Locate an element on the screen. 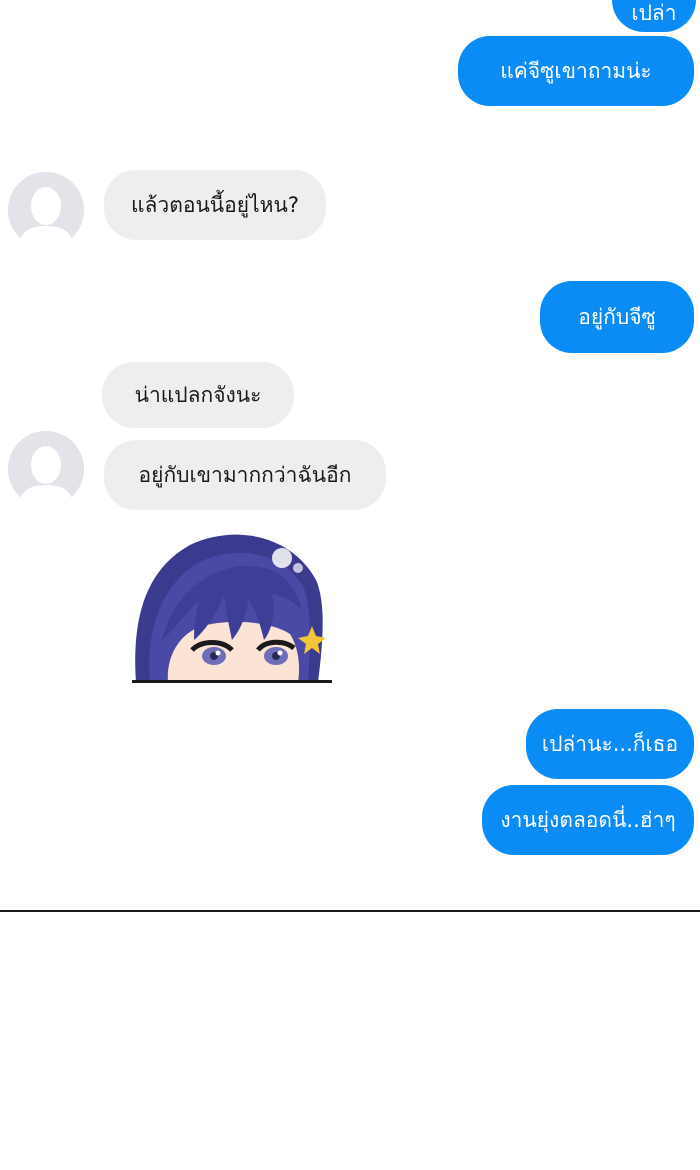  outgoing-message: อยู่กับจีซู is located at coordinates (617, 317).